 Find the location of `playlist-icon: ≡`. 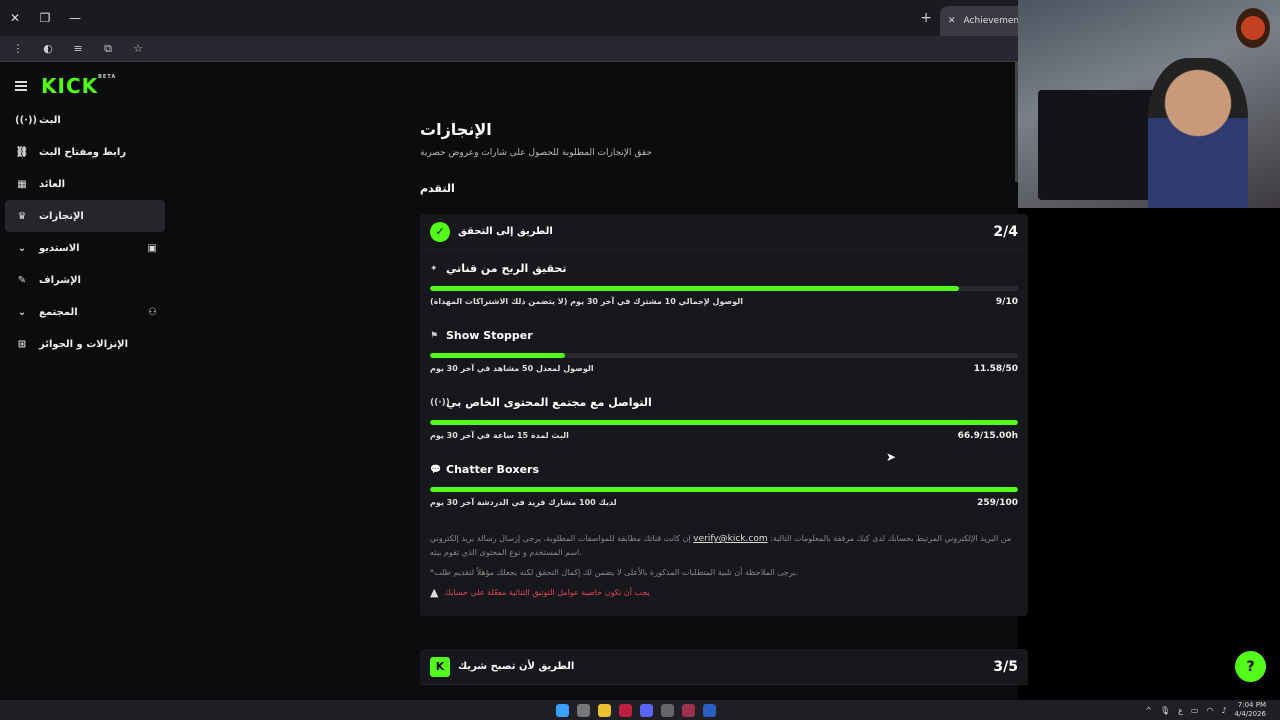

playlist-icon: ≡ is located at coordinates (78, 48).